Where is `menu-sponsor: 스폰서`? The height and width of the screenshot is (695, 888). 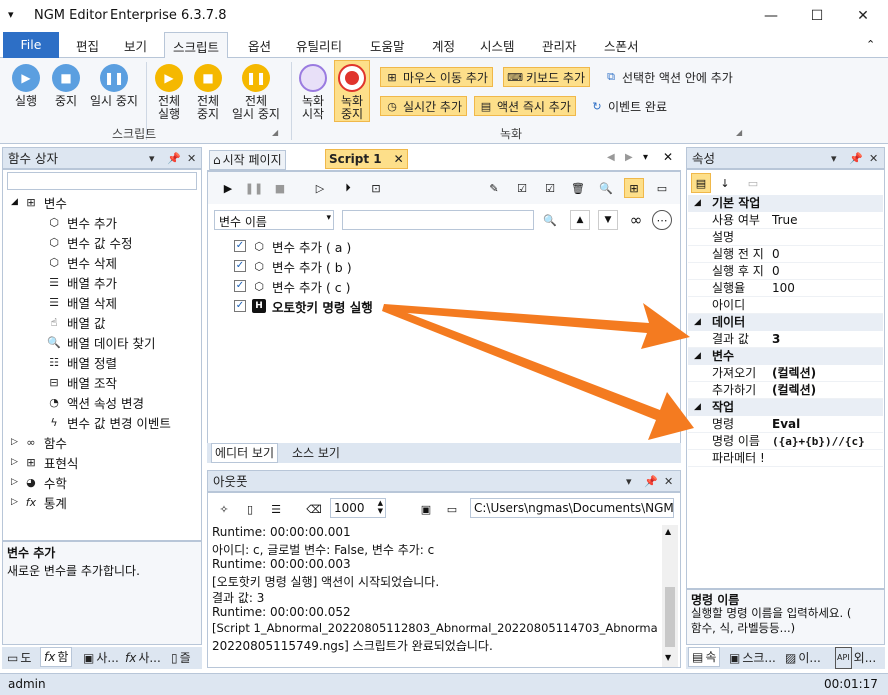
menu-sponsor: 스폰서 is located at coordinates (621, 45).